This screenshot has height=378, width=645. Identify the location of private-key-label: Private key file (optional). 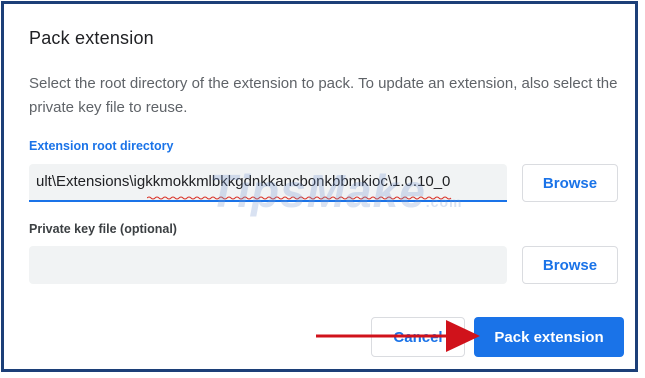
(103, 229).